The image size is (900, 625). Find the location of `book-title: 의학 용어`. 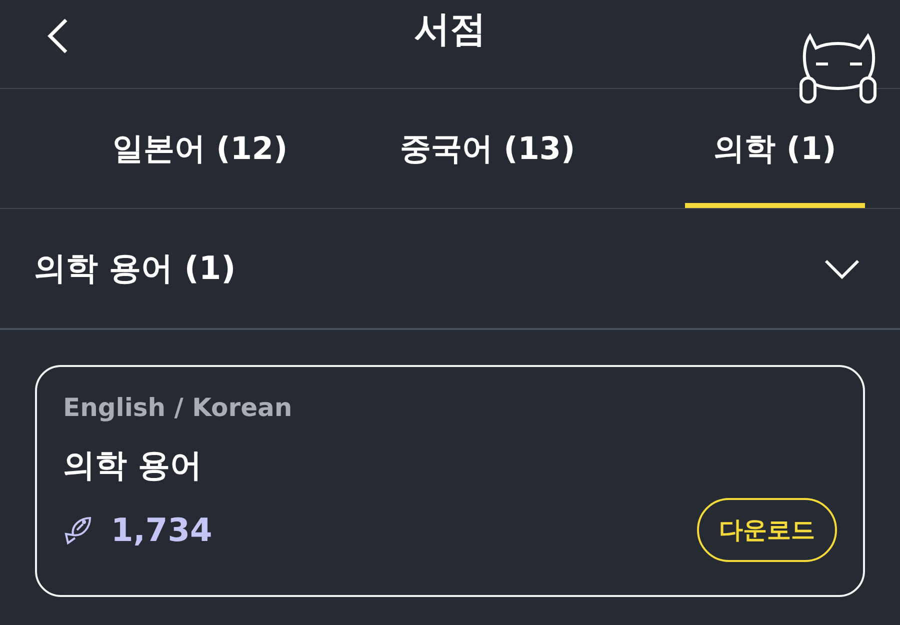

book-title: 의학 용어 is located at coordinates (133, 465).